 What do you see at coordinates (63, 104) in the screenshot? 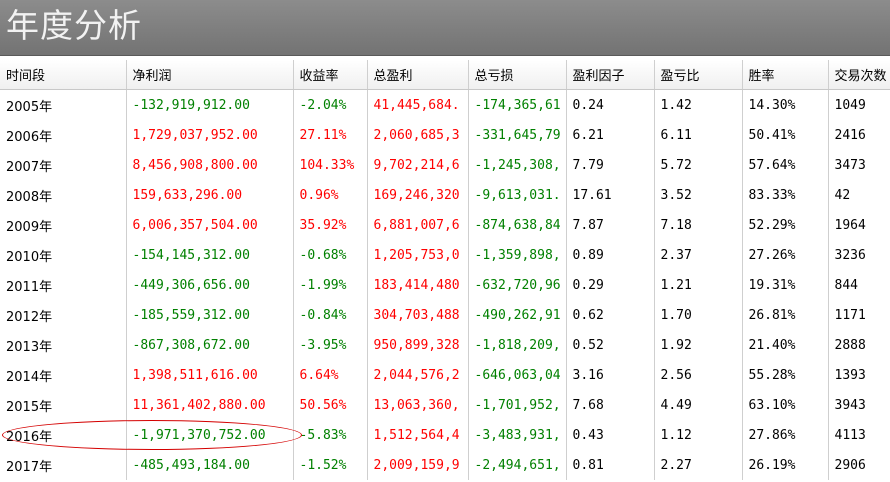
I see `cell-period: 2005年` at bounding box center [63, 104].